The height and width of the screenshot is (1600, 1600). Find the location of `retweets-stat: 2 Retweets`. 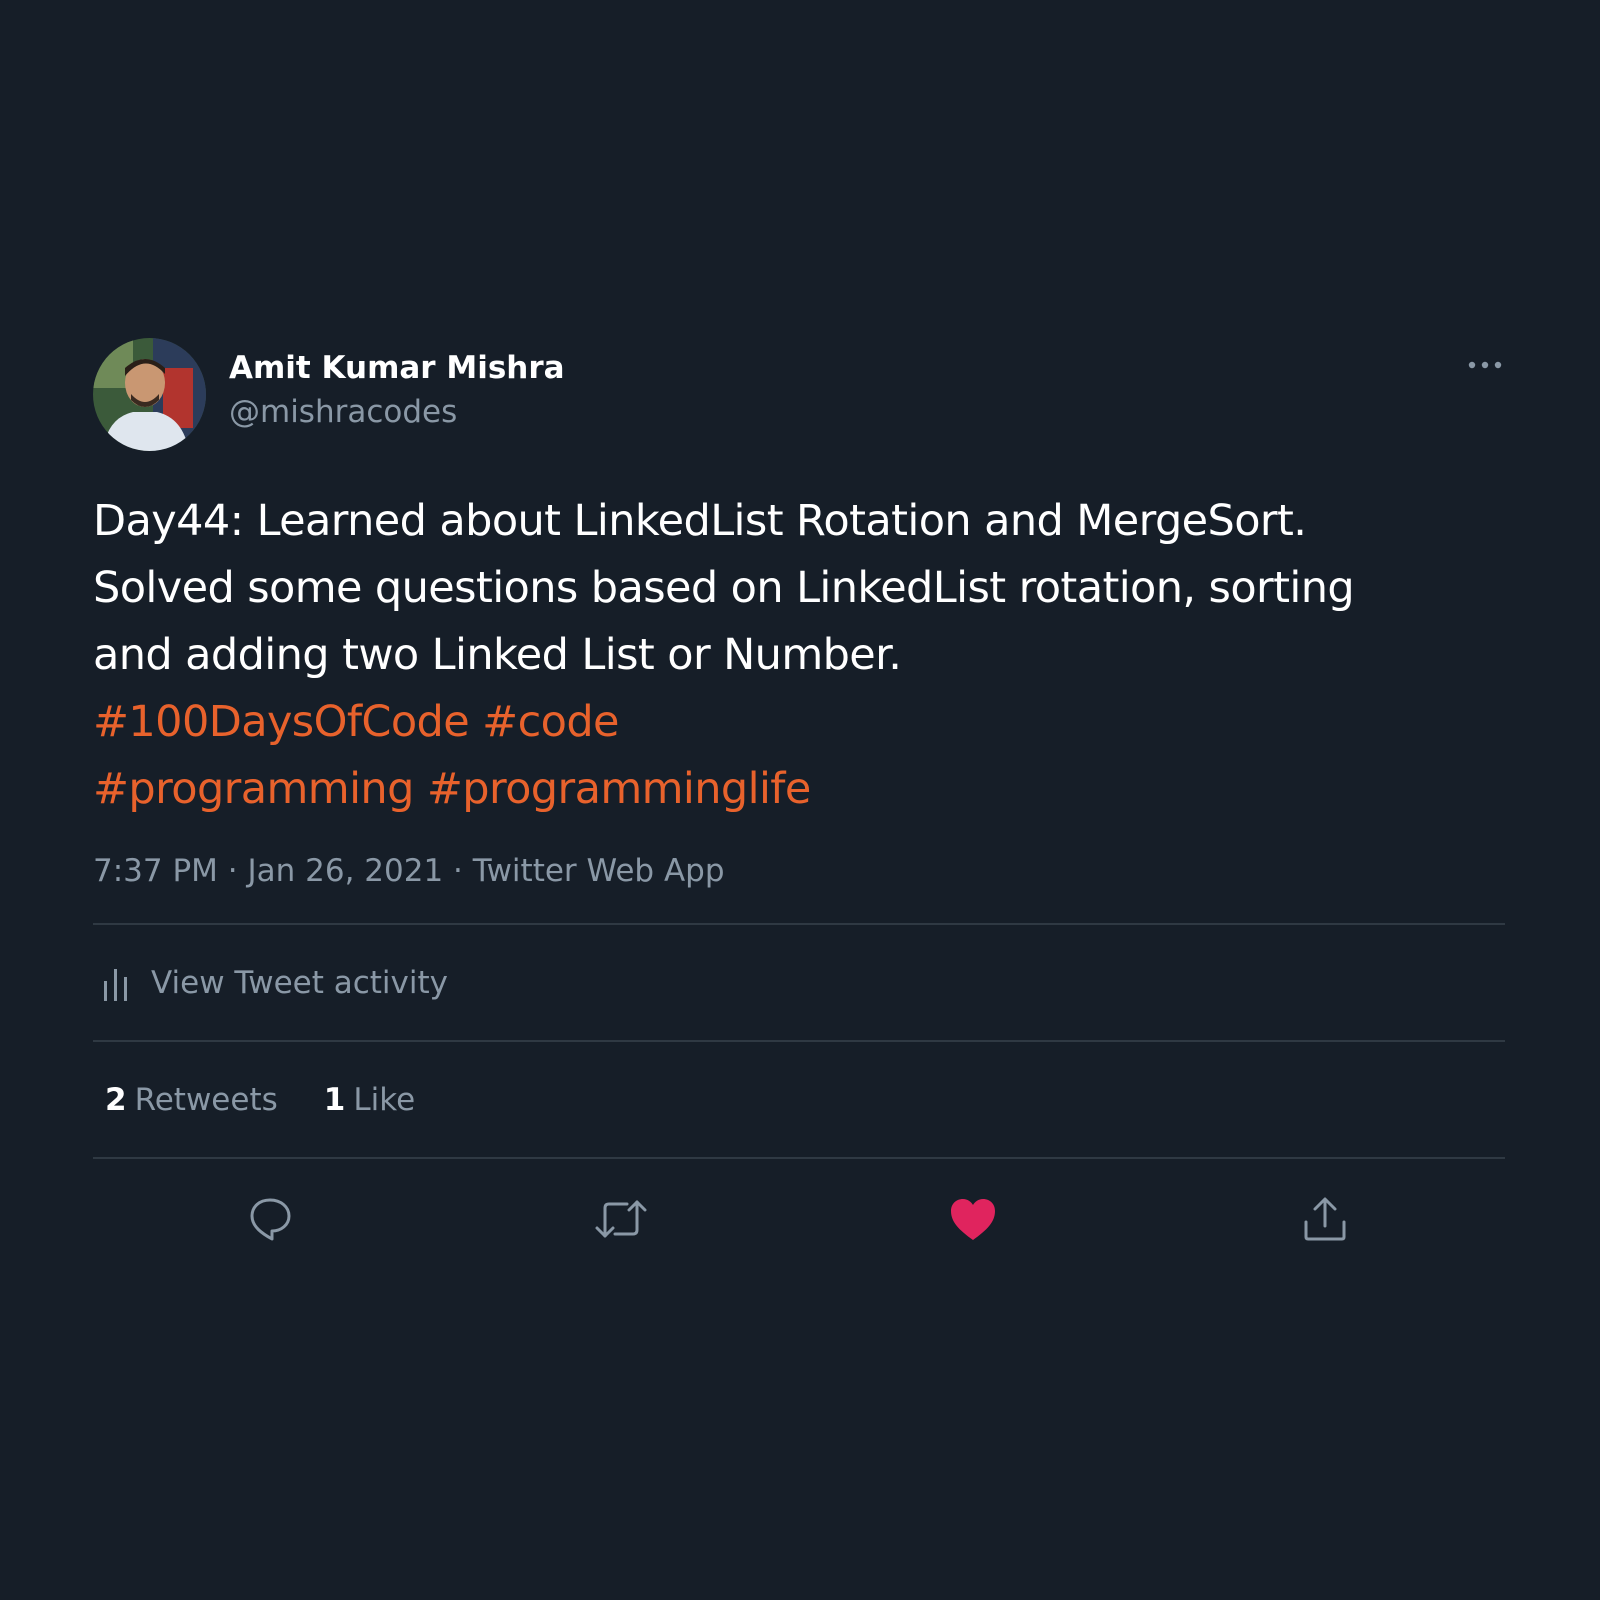

retweets-stat: 2 Retweets is located at coordinates (191, 1100).